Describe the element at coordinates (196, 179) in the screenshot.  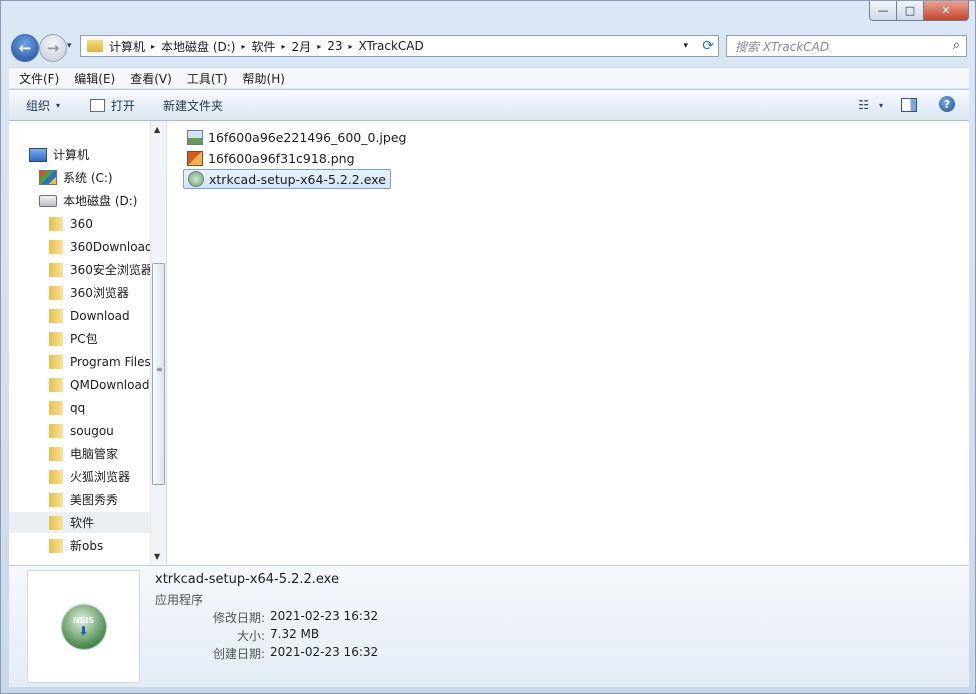
I see `installer-icon` at that location.